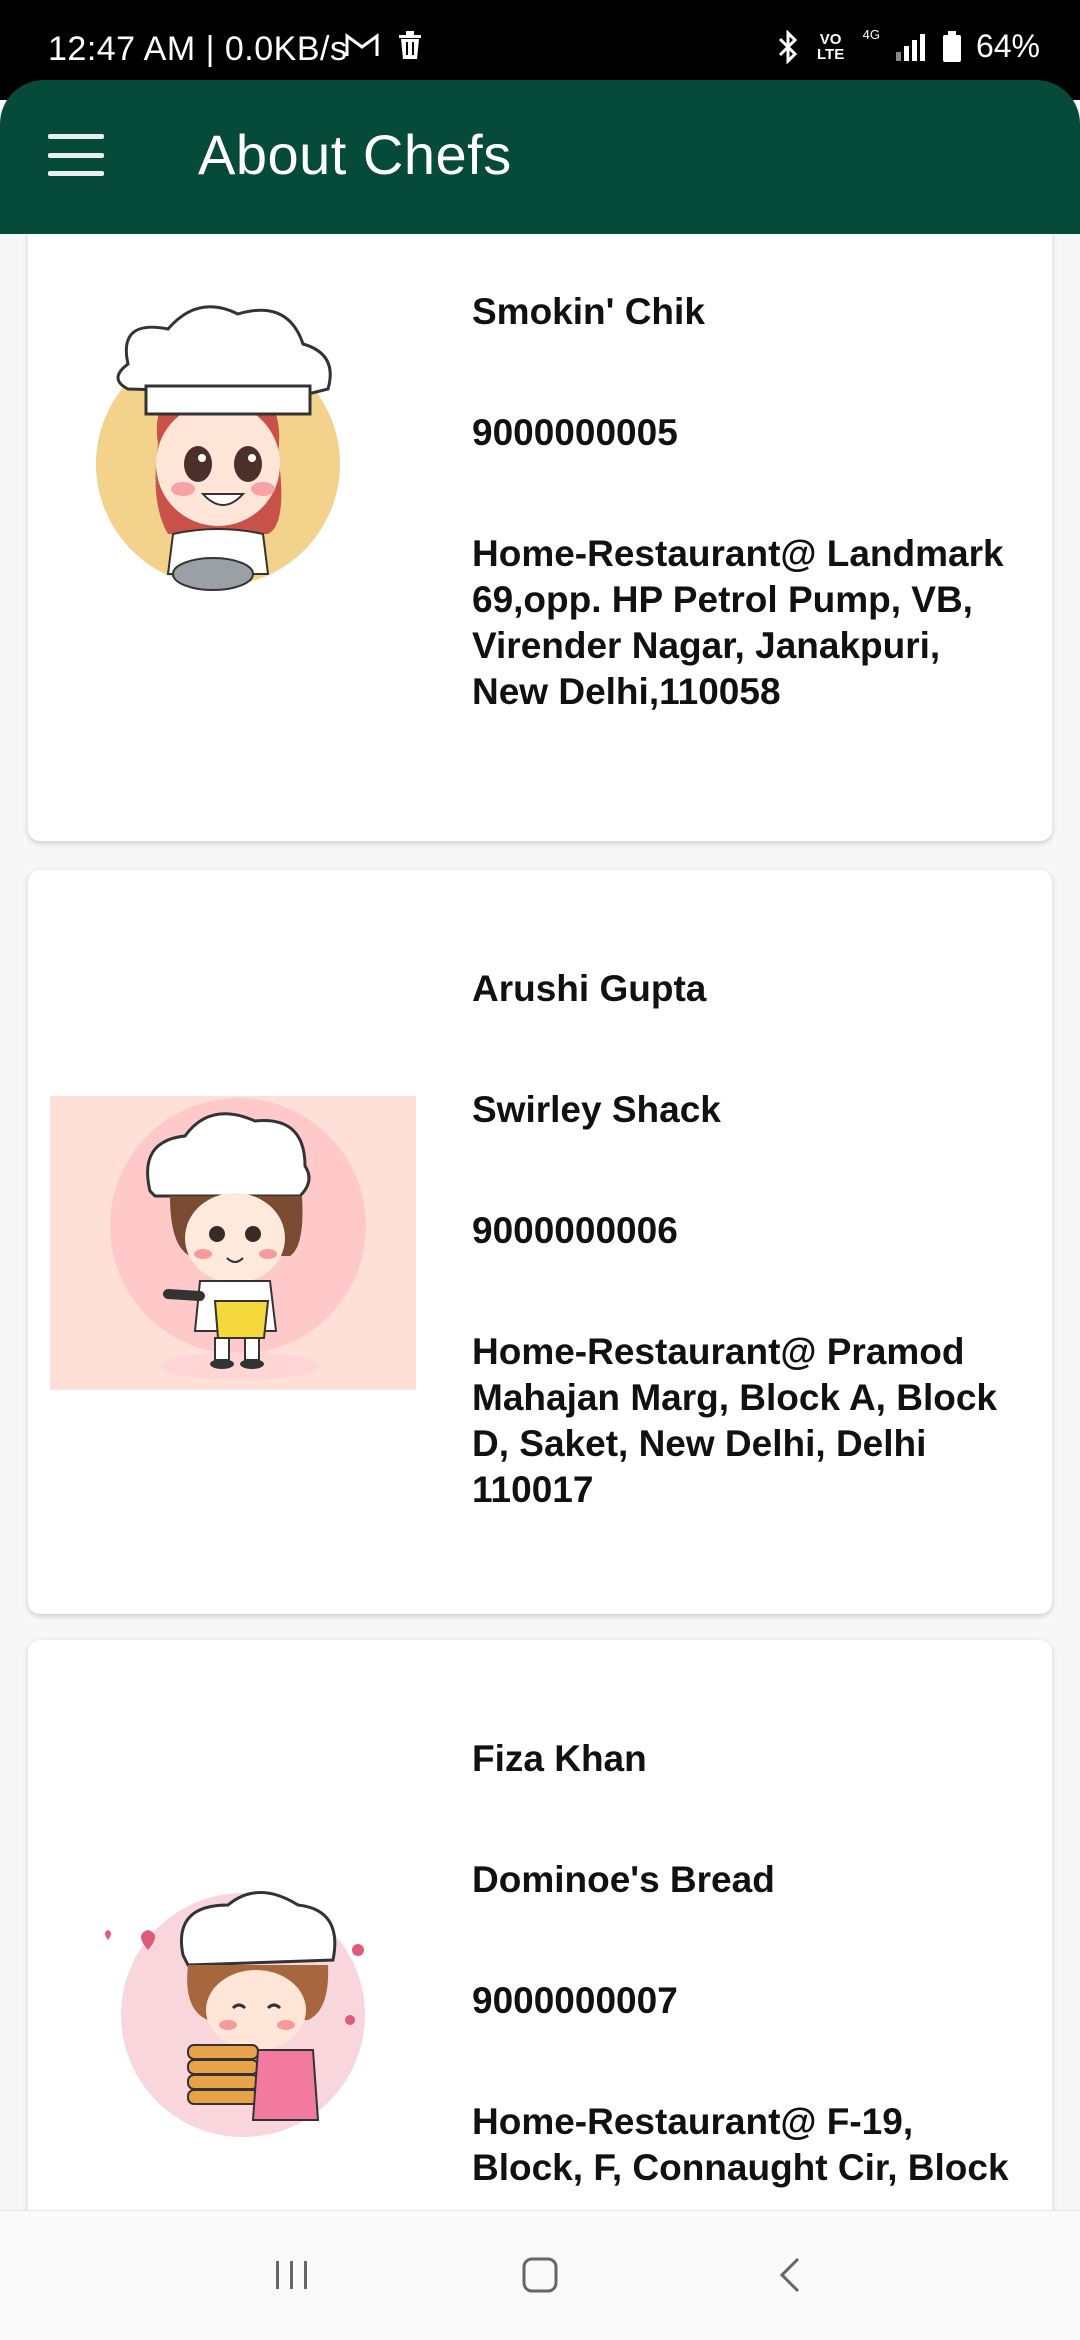 The image size is (1080, 2340). What do you see at coordinates (575, 2000) in the screenshot?
I see `chef-phone: 9000000007` at bounding box center [575, 2000].